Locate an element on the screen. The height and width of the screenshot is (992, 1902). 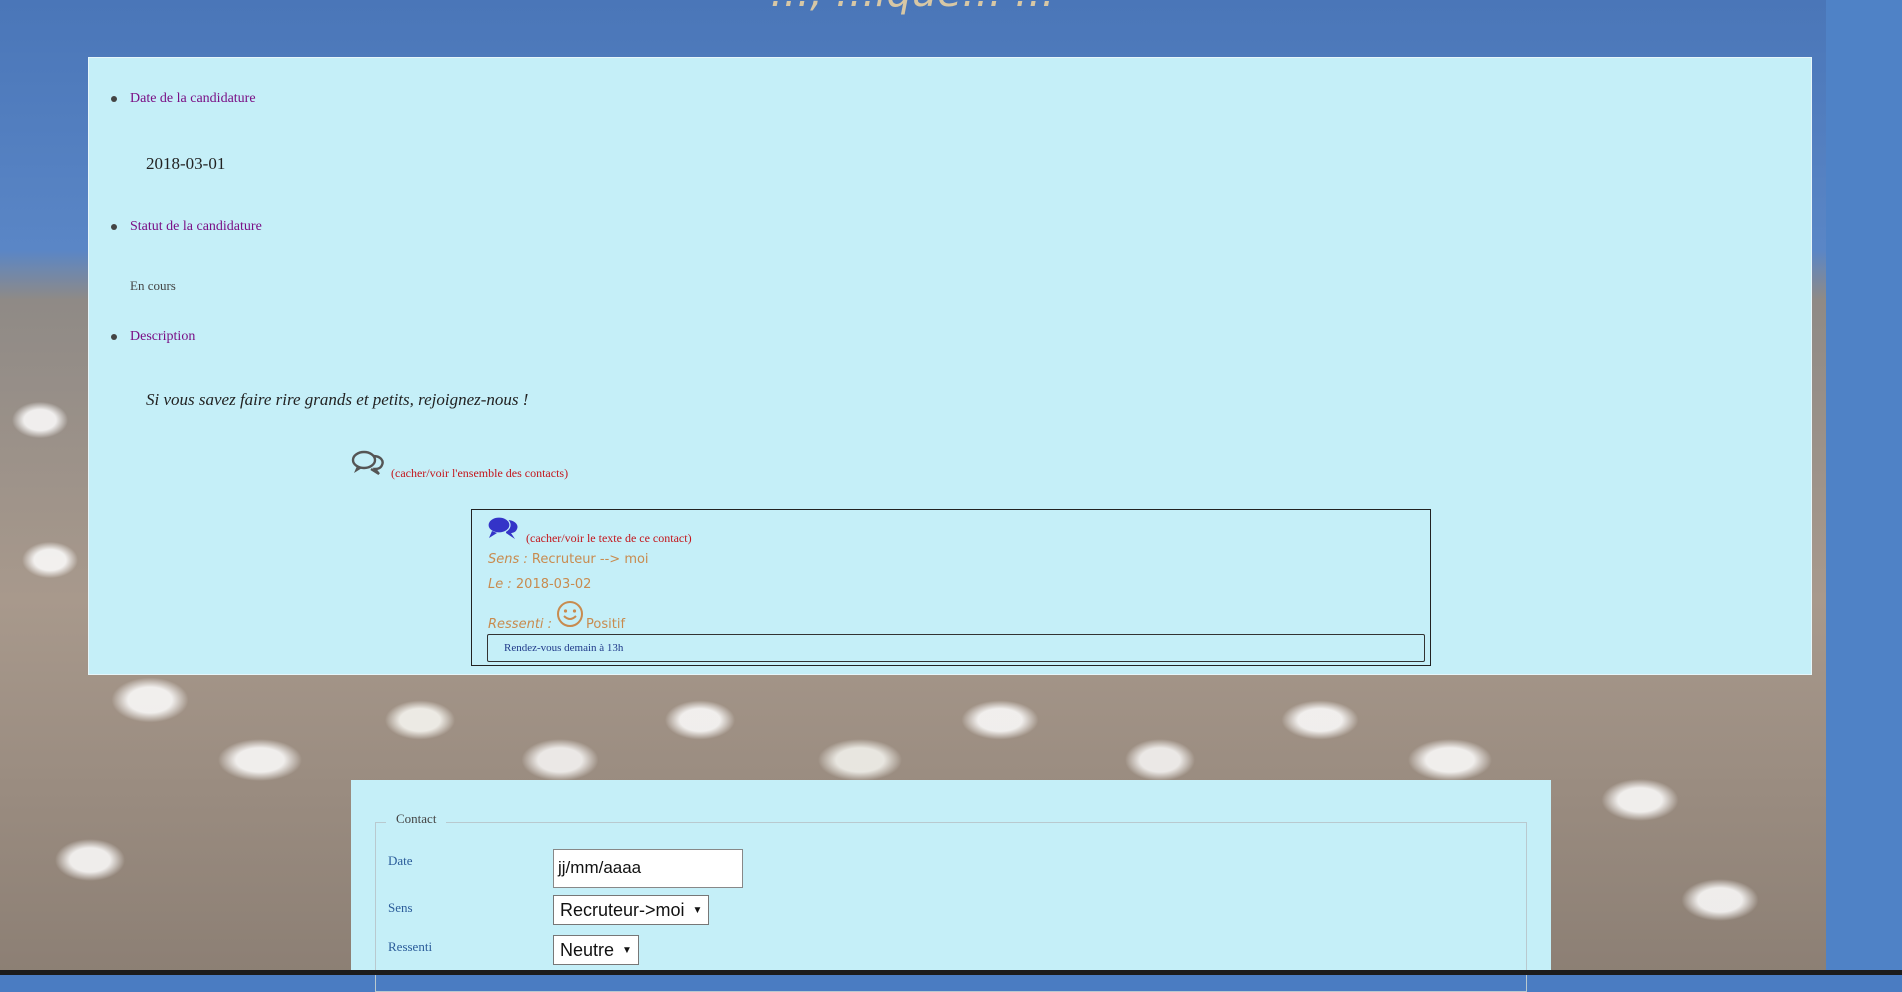
form-date-label: Date is located at coordinates (400, 860).